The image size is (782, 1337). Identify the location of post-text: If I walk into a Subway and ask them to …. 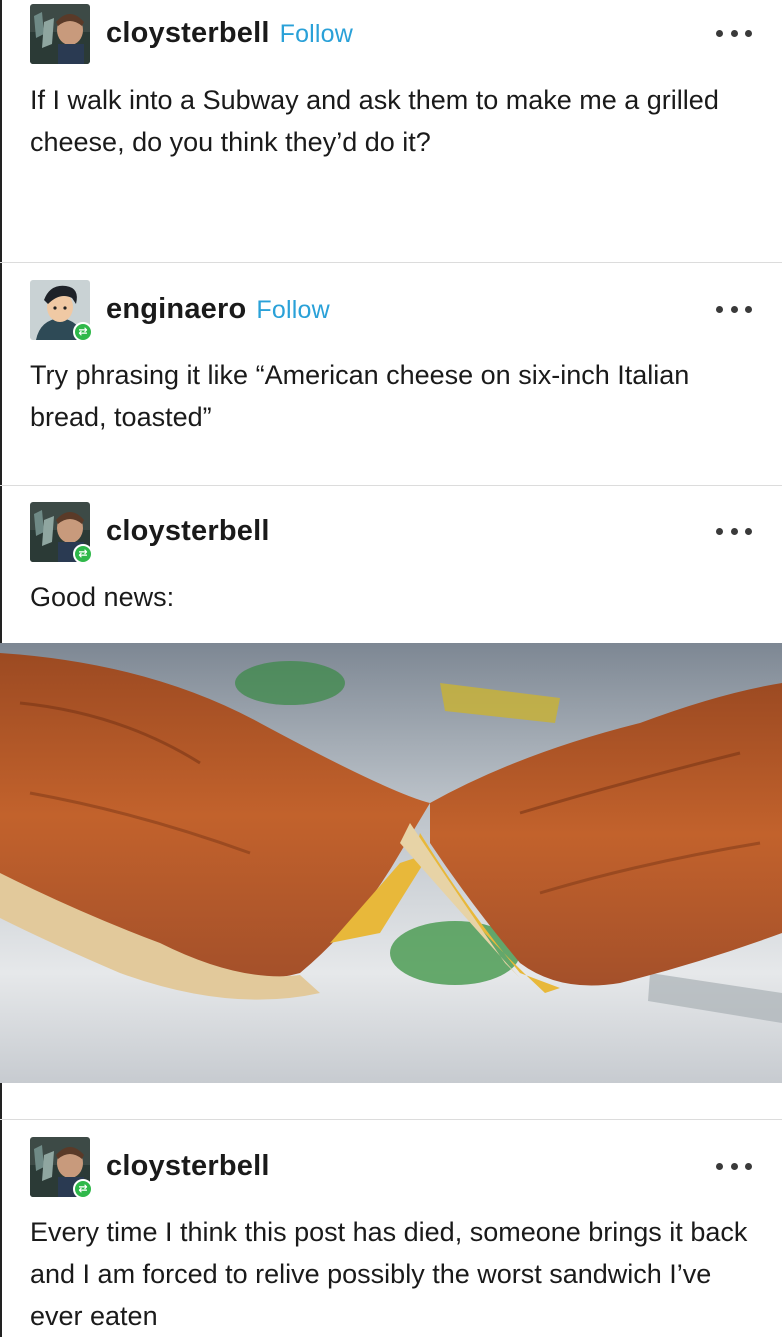
(374, 121).